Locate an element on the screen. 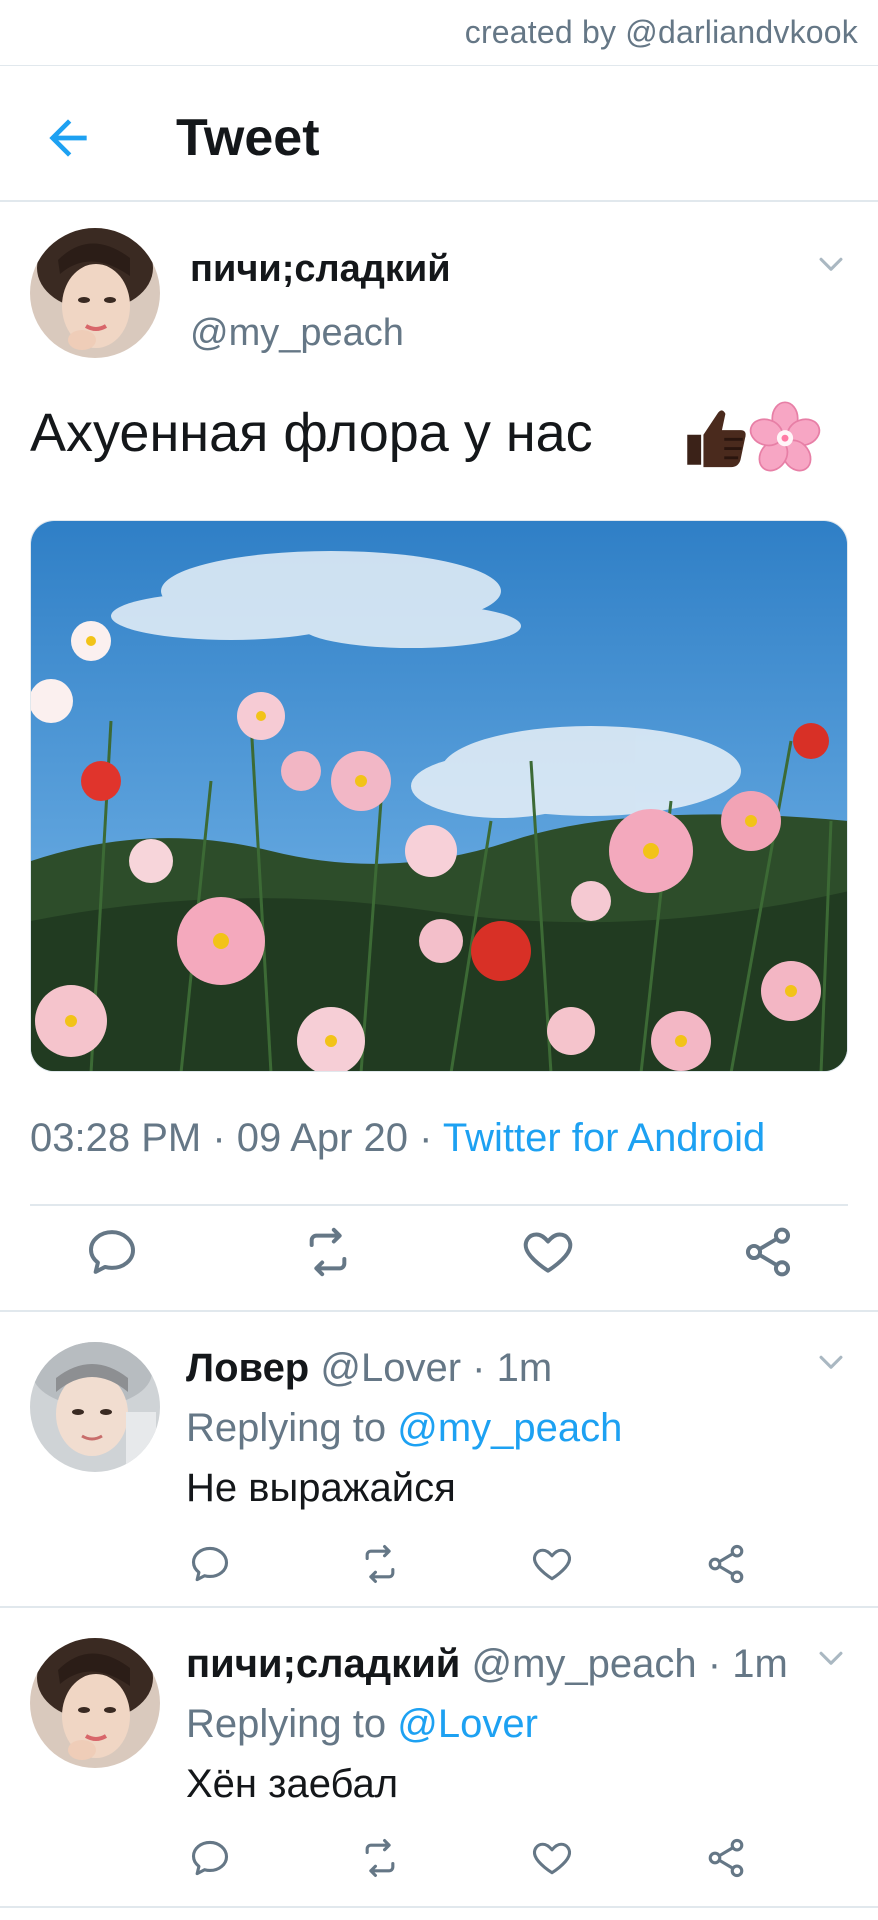 The image size is (878, 1920). tweet-text: Ахуенная флора у нас is located at coordinates (311, 433).